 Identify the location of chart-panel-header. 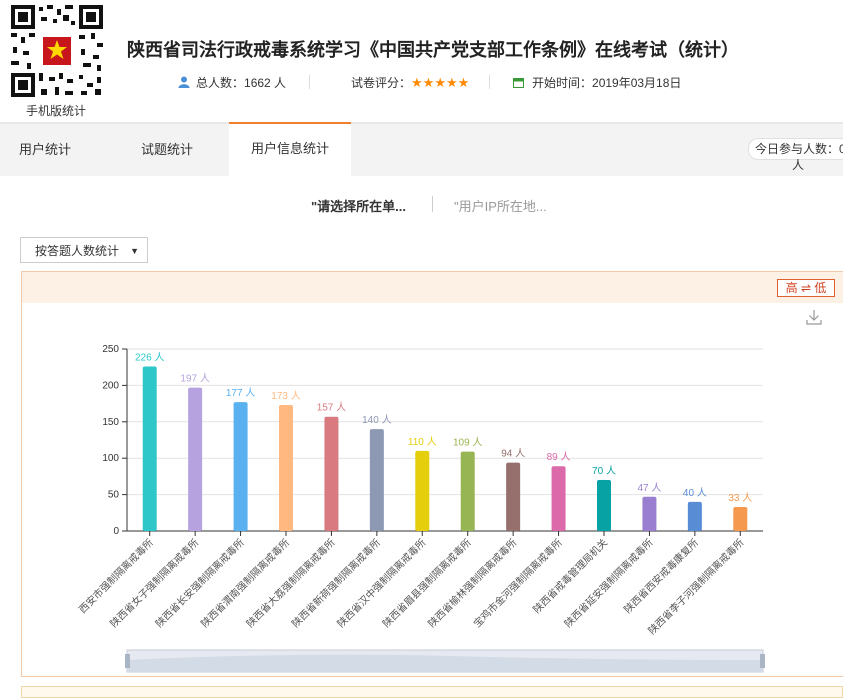
(432, 287).